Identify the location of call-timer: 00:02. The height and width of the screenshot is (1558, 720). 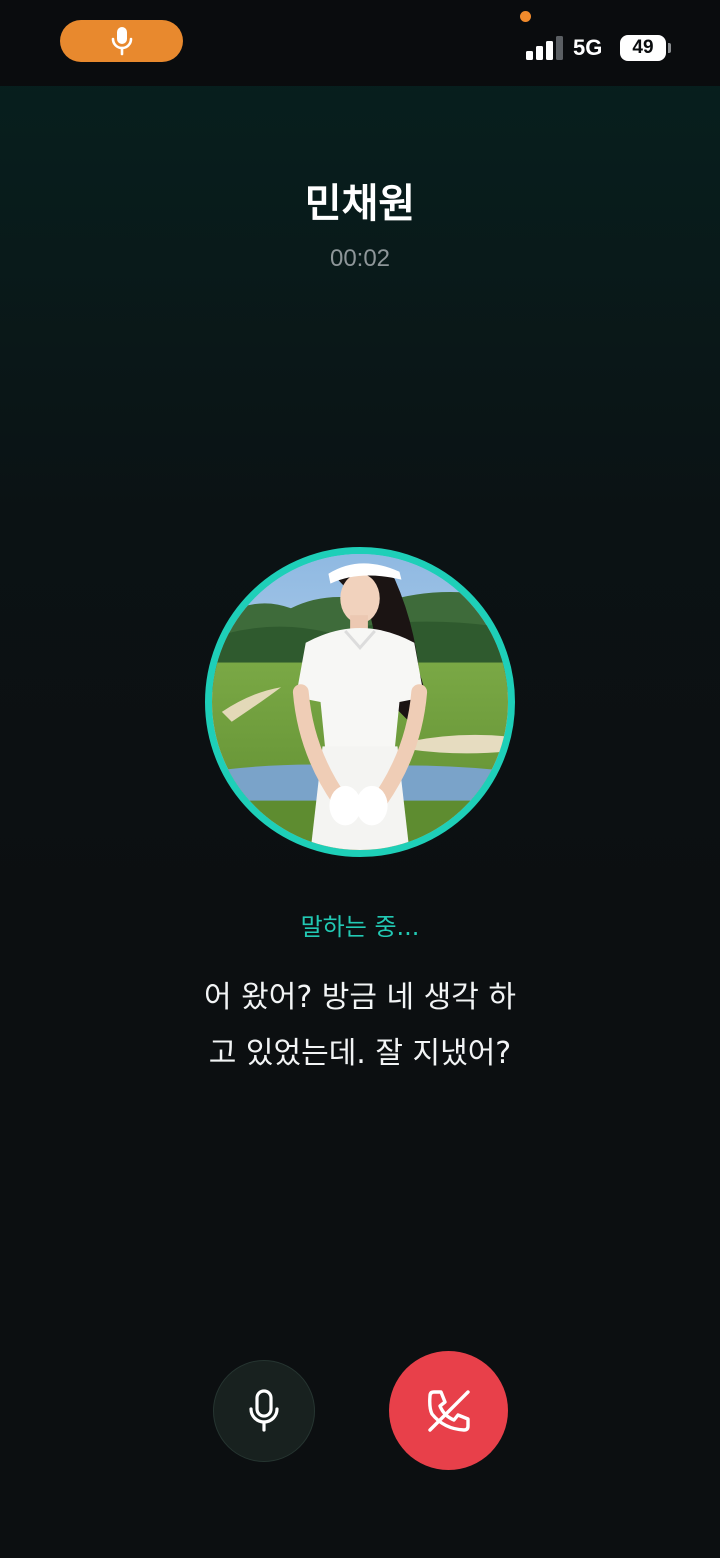
(360, 258).